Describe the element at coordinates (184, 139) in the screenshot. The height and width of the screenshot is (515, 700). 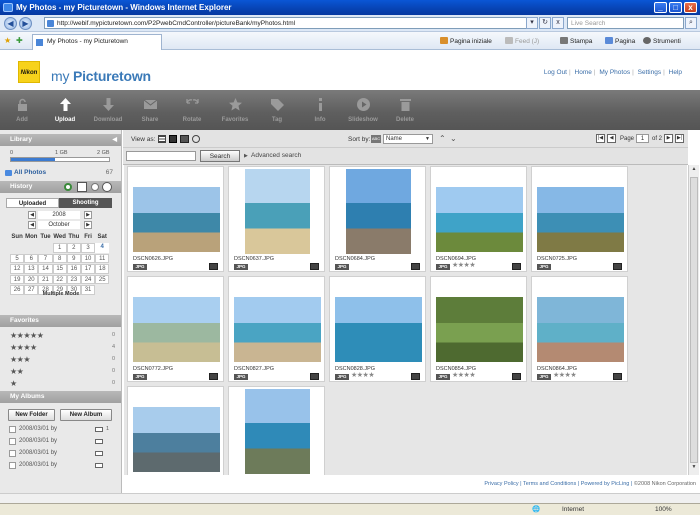
I see `thumbnail-view-icon` at that location.